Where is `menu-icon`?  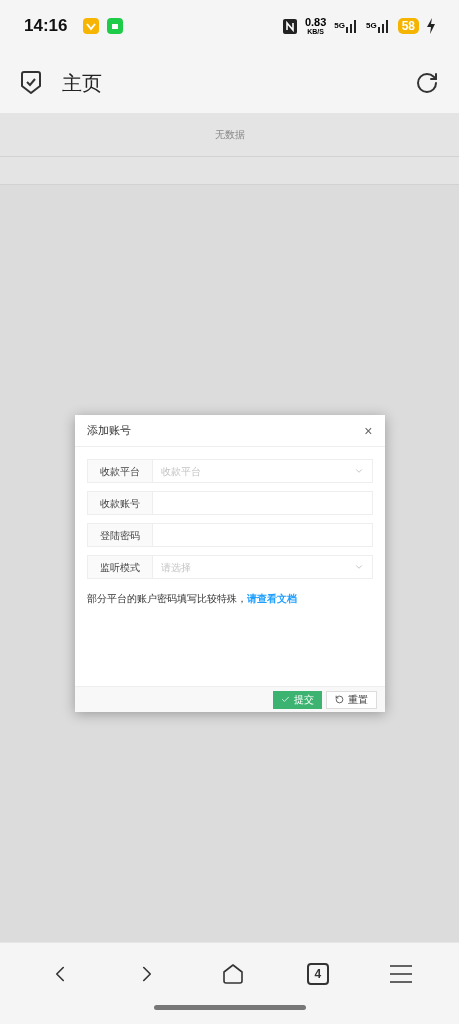
menu-icon is located at coordinates (401, 974).